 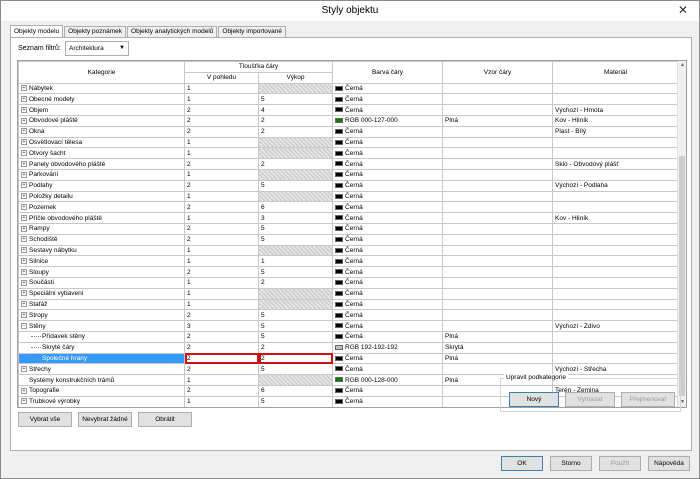 What do you see at coordinates (349, 315) in the screenshot?
I see `table-row: + Stropy 2 5 Černá` at bounding box center [349, 315].